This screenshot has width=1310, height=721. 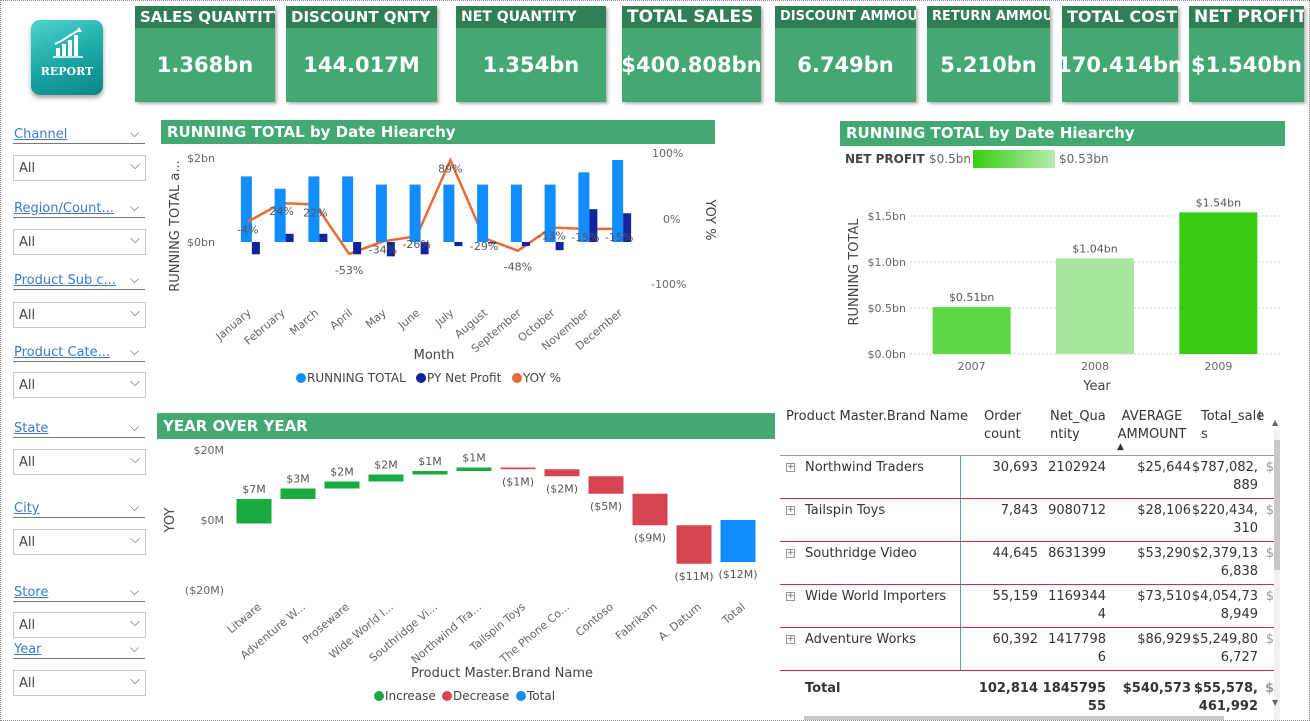 What do you see at coordinates (960, 562) in the screenshot?
I see `column-divider` at bounding box center [960, 562].